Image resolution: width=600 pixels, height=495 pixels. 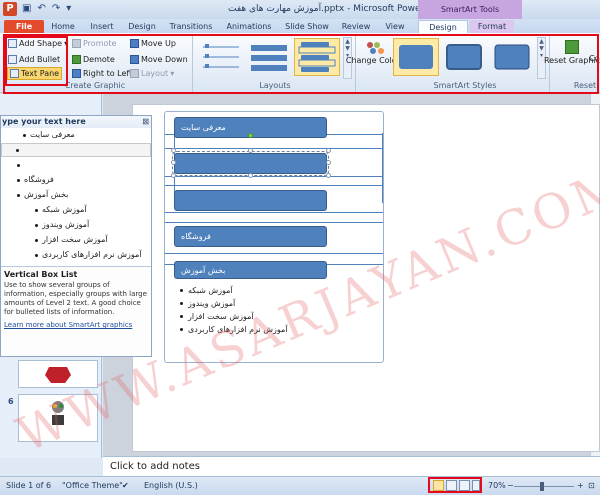 What do you see at coordinates (317, 57) in the screenshot?
I see `layout-thumb-vertical-box-list` at bounding box center [317, 57].